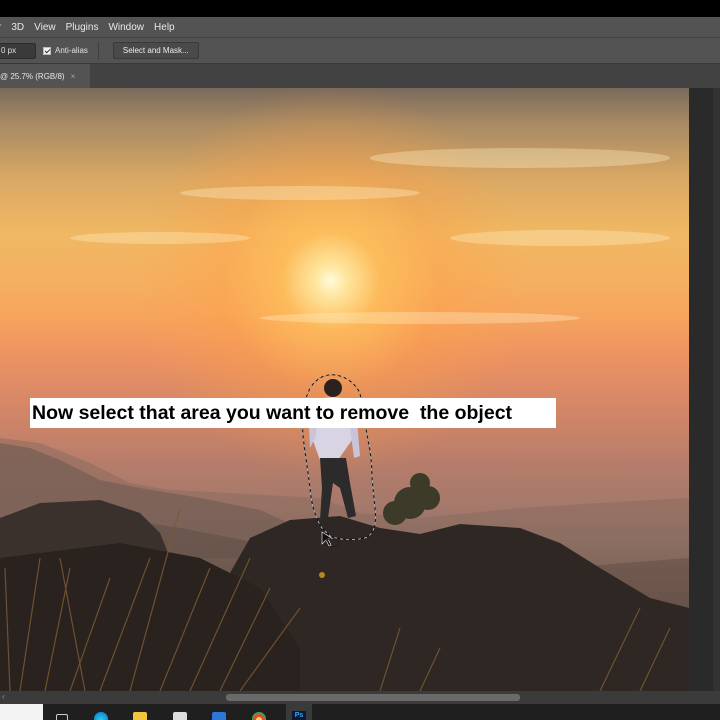  I want to click on anti-alias-option: Anti-alias, so click(65, 50).